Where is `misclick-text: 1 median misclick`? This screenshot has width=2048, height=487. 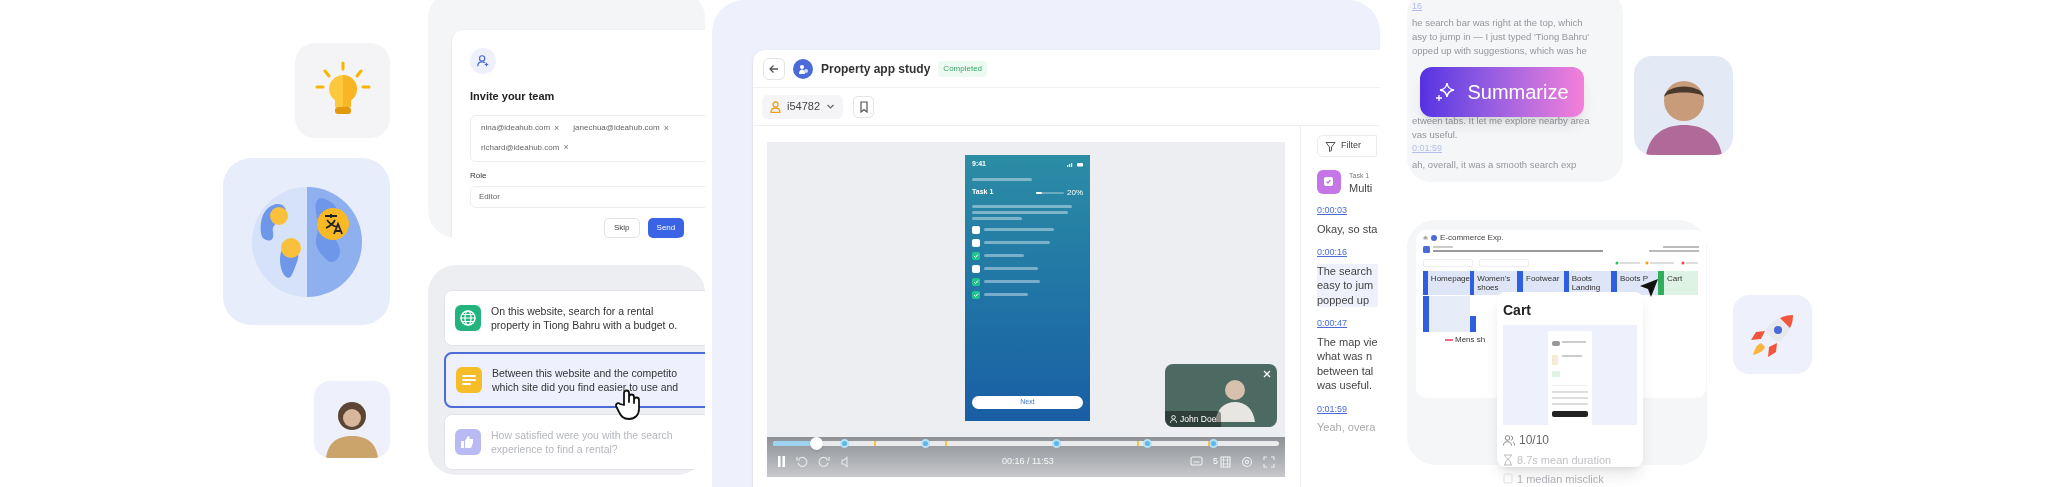 misclick-text: 1 median misclick is located at coordinates (1560, 479).